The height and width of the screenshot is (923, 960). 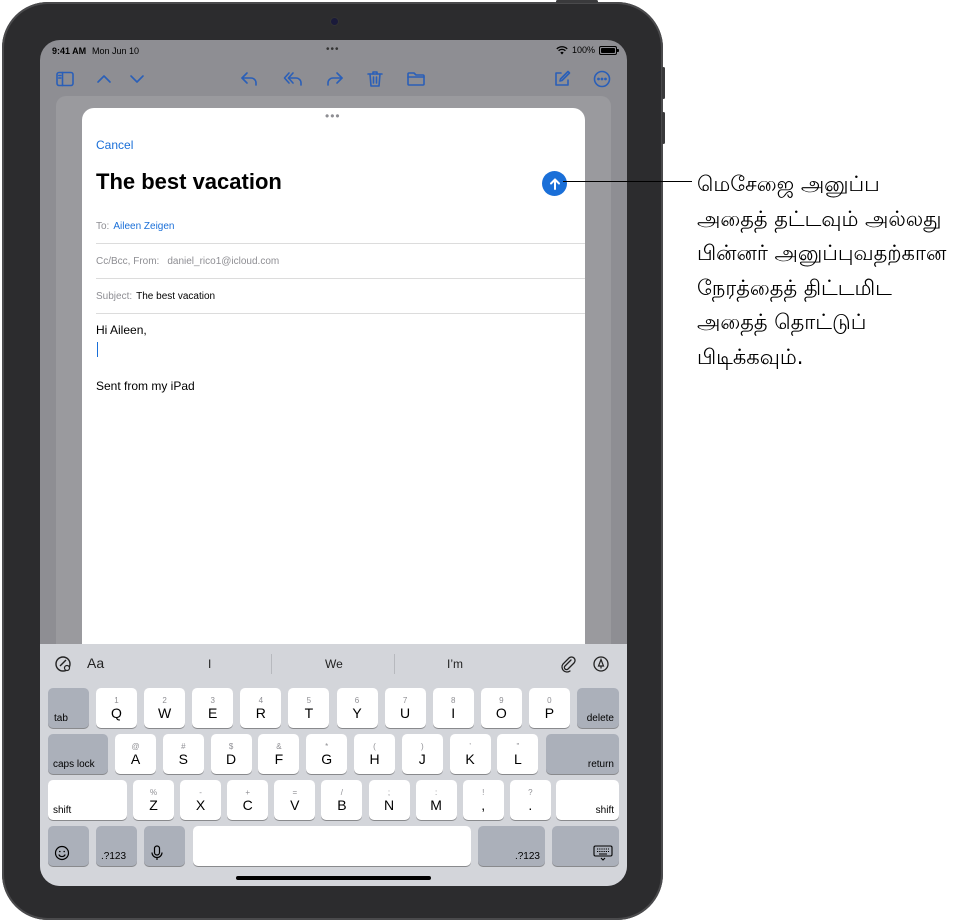 What do you see at coordinates (223, 261) in the screenshot?
I see `from-address: daniel_rico1@icloud.com` at bounding box center [223, 261].